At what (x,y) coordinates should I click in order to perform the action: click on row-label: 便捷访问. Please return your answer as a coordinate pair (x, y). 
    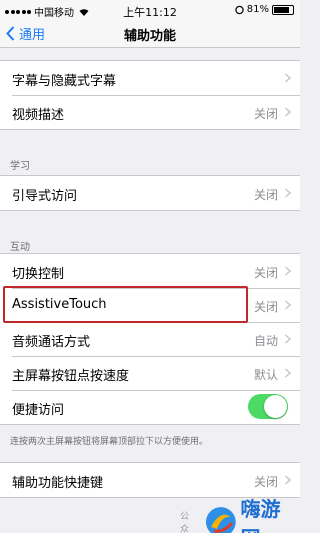
    Looking at the image, I should click on (38, 410).